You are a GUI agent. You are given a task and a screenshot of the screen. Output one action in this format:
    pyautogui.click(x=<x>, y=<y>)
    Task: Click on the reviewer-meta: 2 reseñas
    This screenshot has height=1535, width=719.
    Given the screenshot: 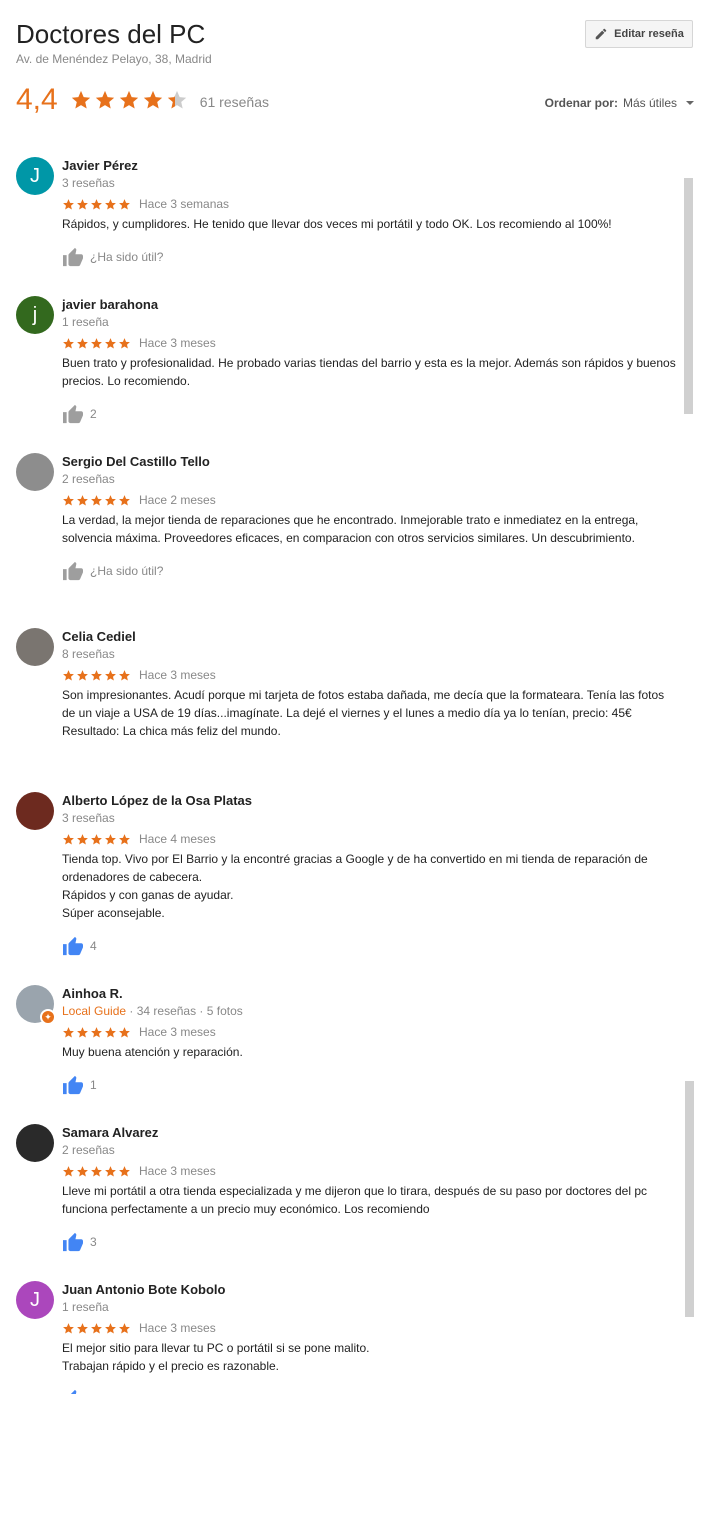 What is the action you would take?
    pyautogui.click(x=369, y=1150)
    